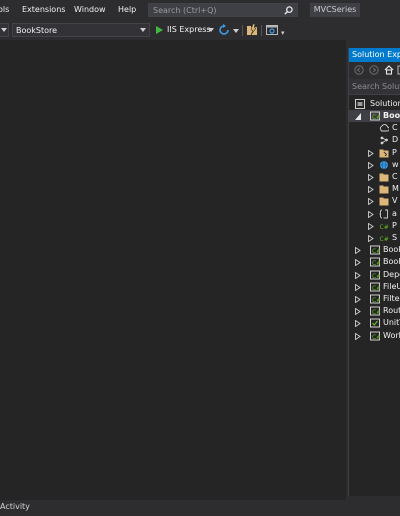  Describe the element at coordinates (374, 104) in the screenshot. I see `tree-item-solution: Solution` at that location.